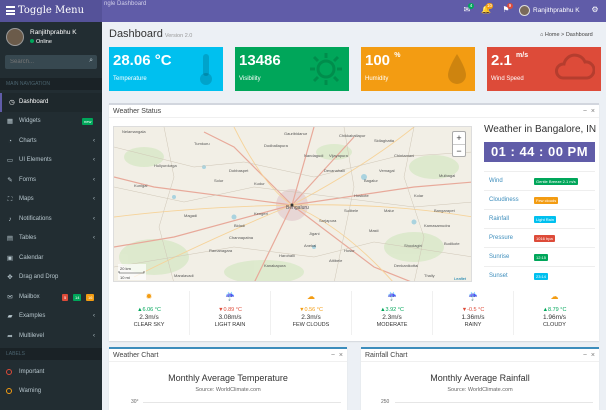 The image size is (606, 410). What do you see at coordinates (10, 277) in the screenshot?
I see `drag-icon: ✥` at bounding box center [10, 277].